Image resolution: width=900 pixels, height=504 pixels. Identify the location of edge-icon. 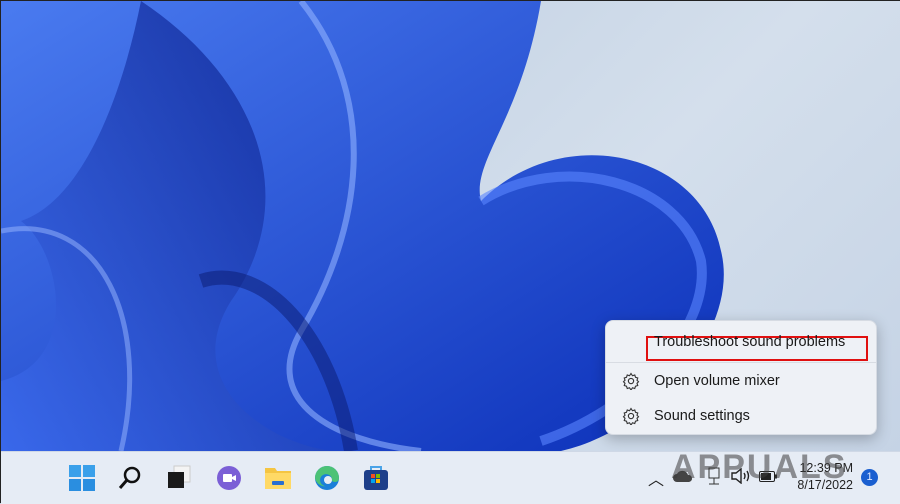
(327, 478).